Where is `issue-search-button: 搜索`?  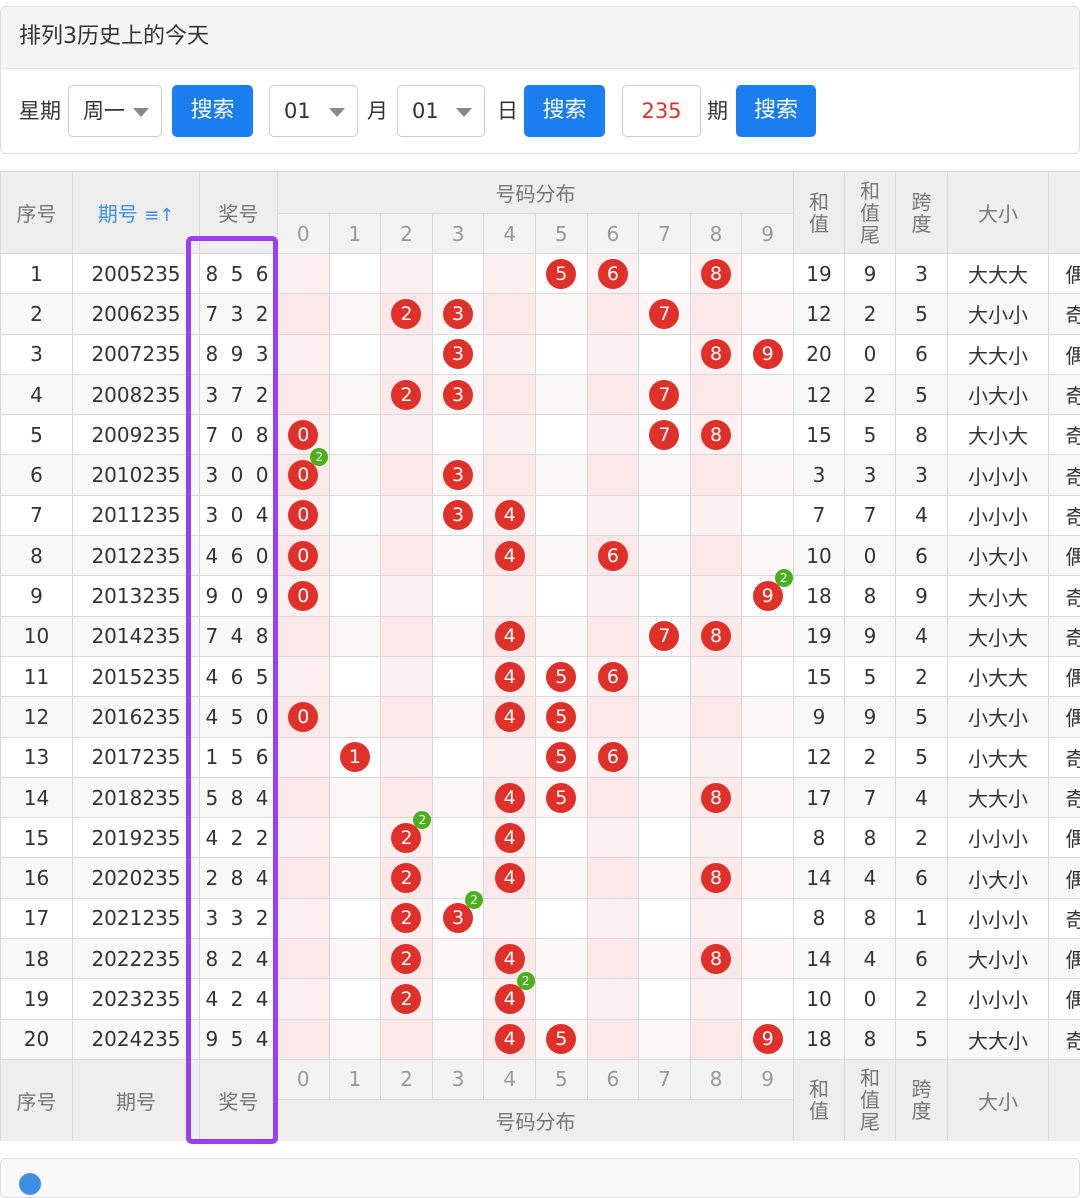
issue-search-button: 搜索 is located at coordinates (776, 111).